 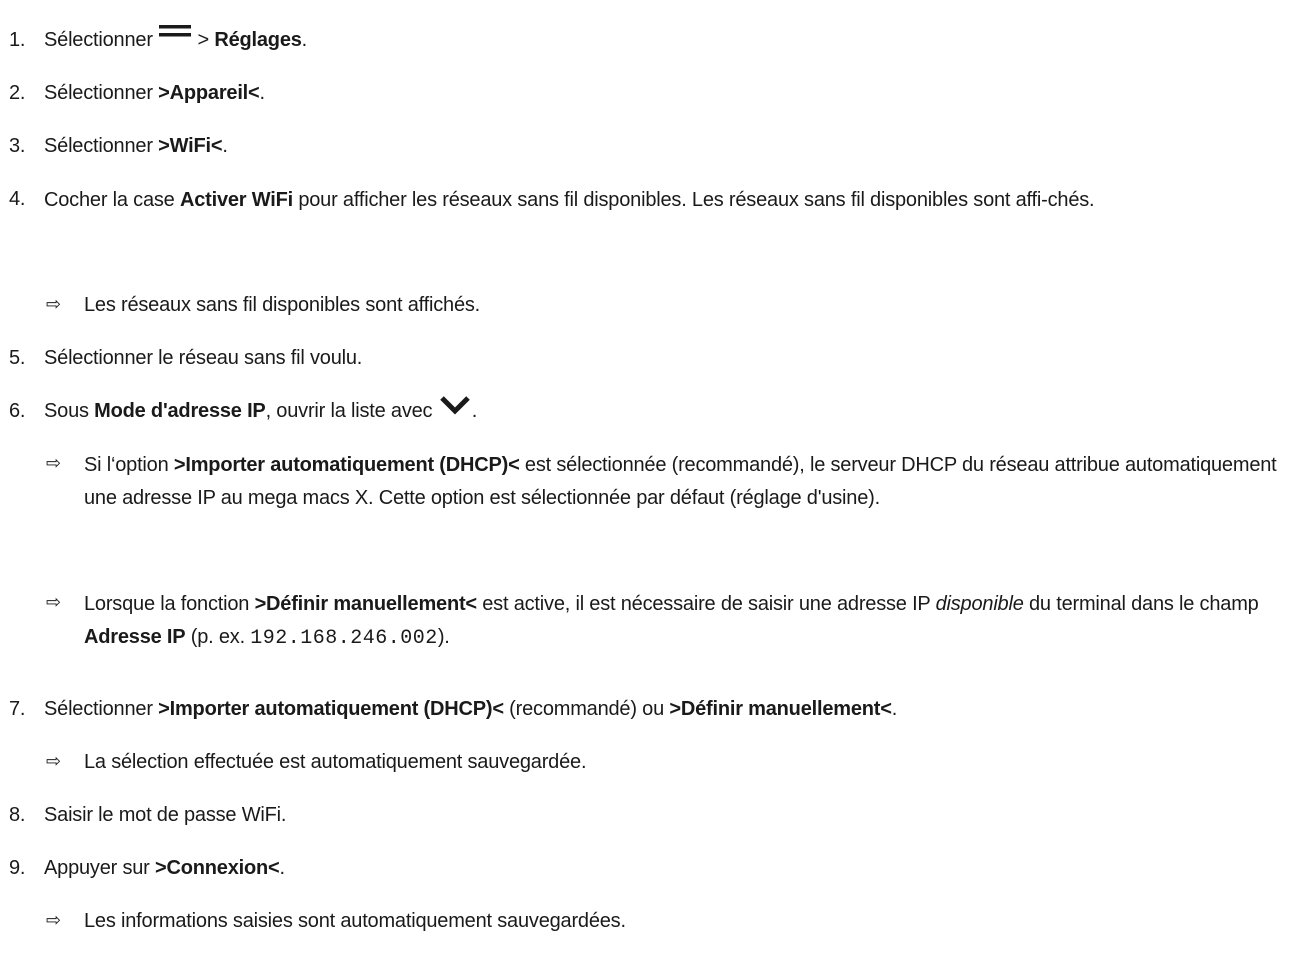 I want to click on chevron-down-icon, so click(x=454, y=405).